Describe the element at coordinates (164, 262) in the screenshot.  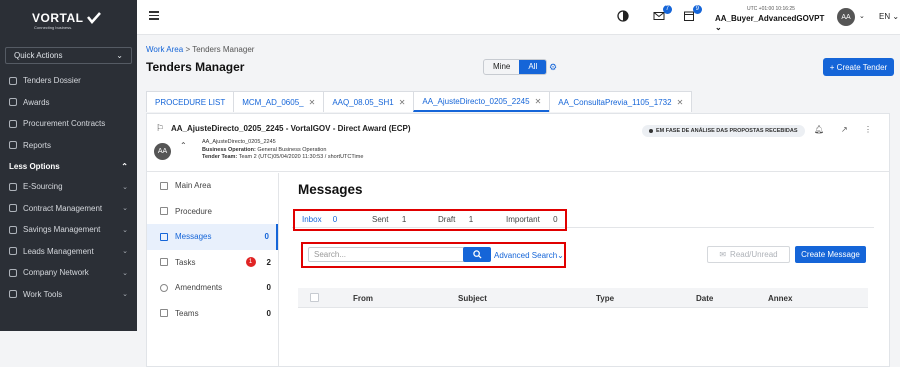
I see `tasks-icon` at that location.